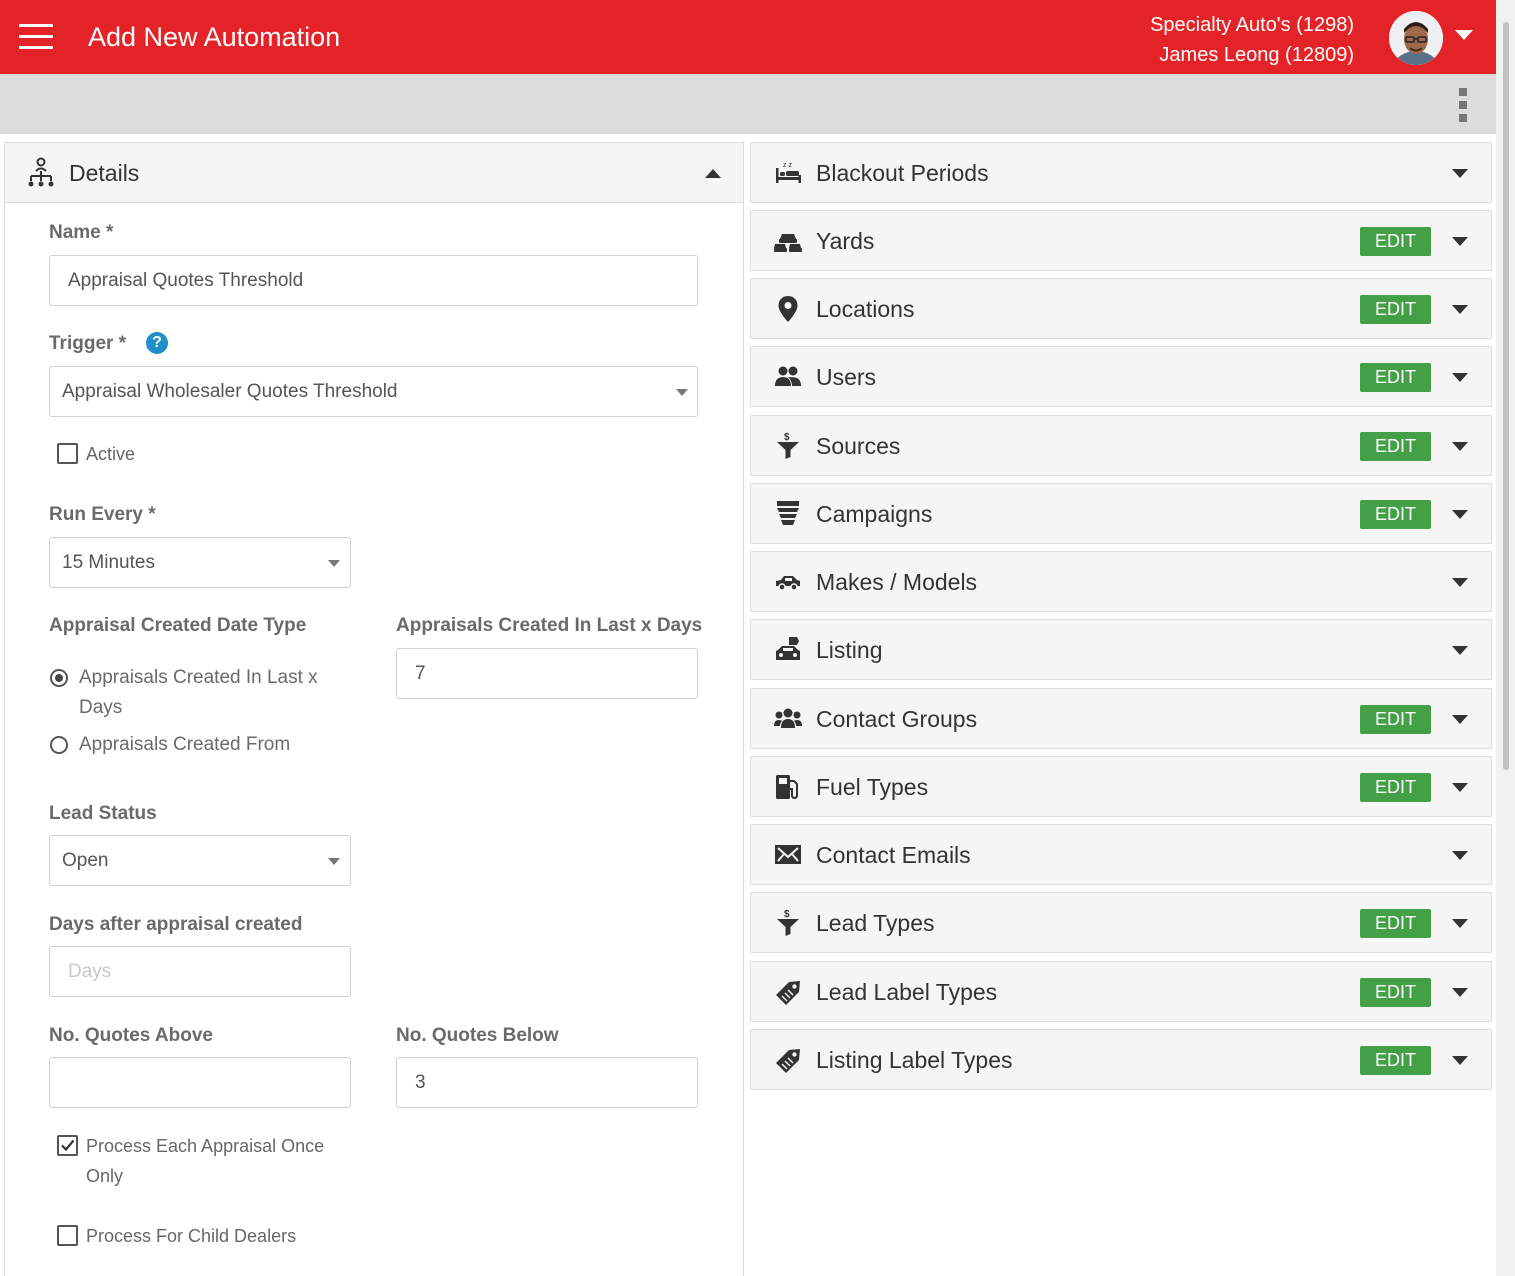 The width and height of the screenshot is (1515, 1276). I want to click on section-contact-emails: Contact Emails, so click(1121, 854).